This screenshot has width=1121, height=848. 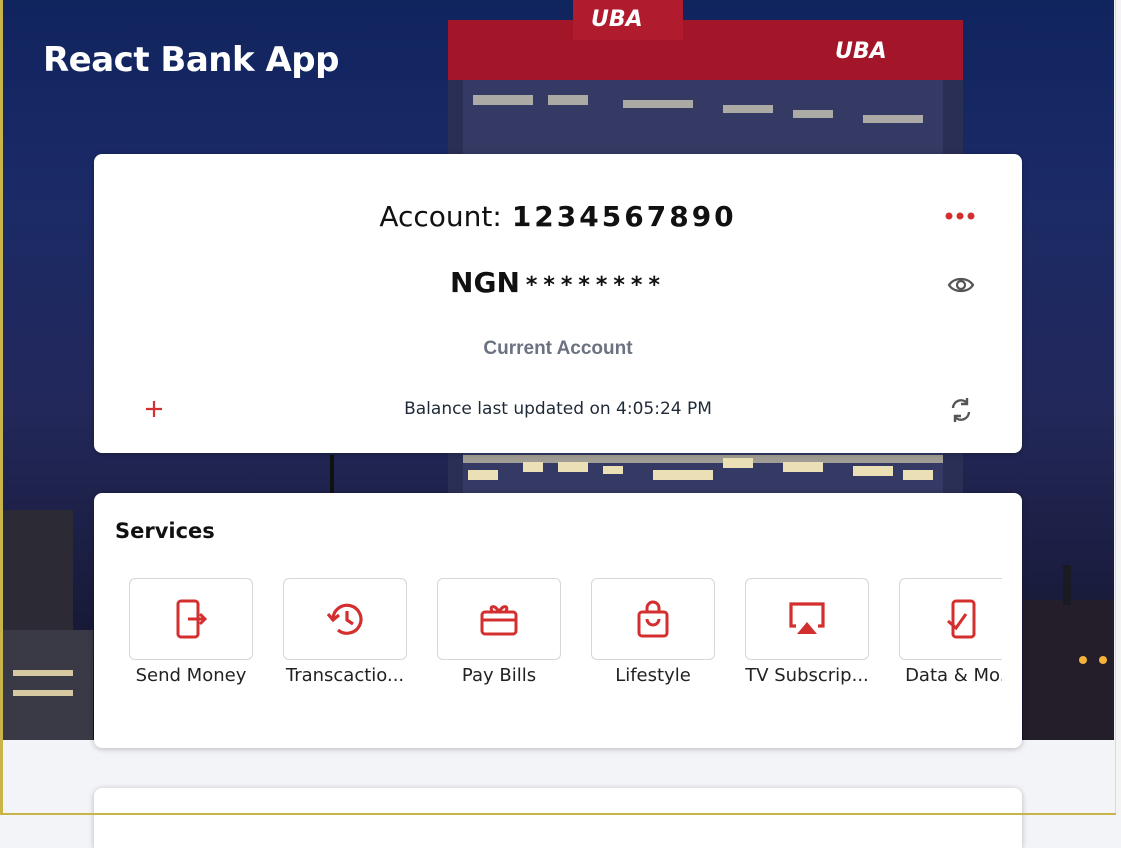 I want to click on phone-send-icon, so click(x=192, y=619).